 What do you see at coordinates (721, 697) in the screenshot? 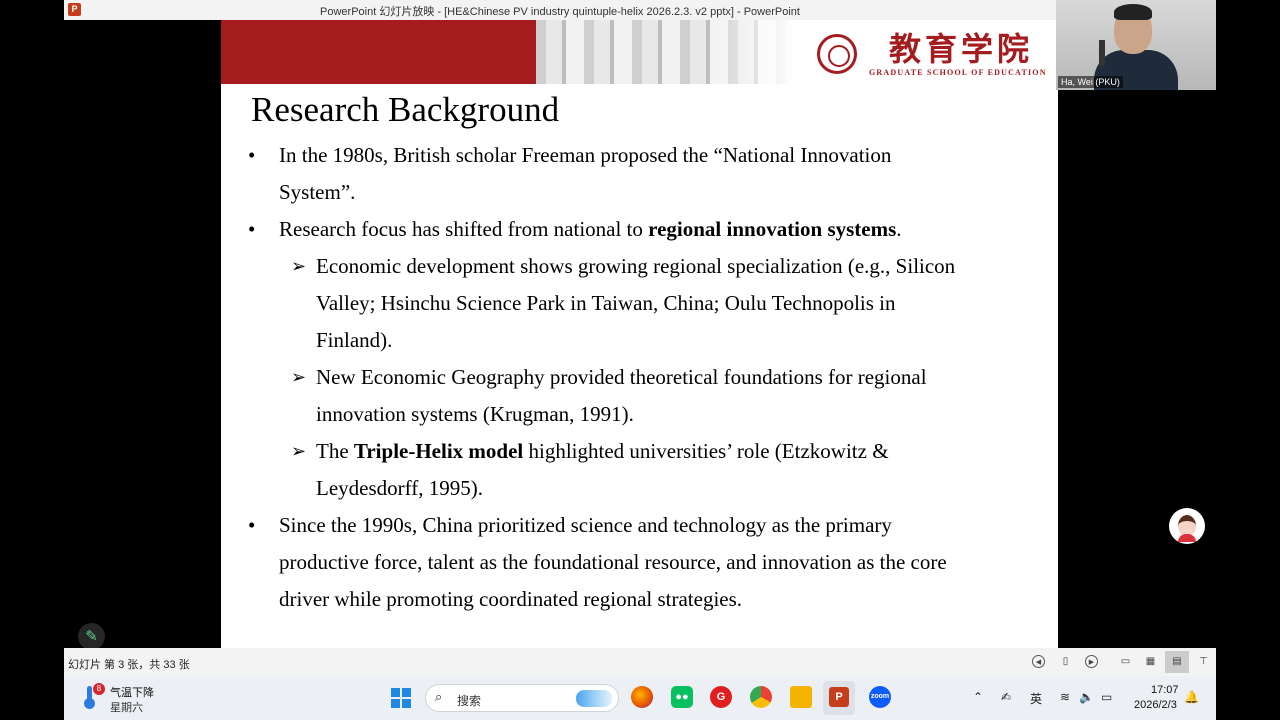
I see `g-app-icon: G` at bounding box center [721, 697].